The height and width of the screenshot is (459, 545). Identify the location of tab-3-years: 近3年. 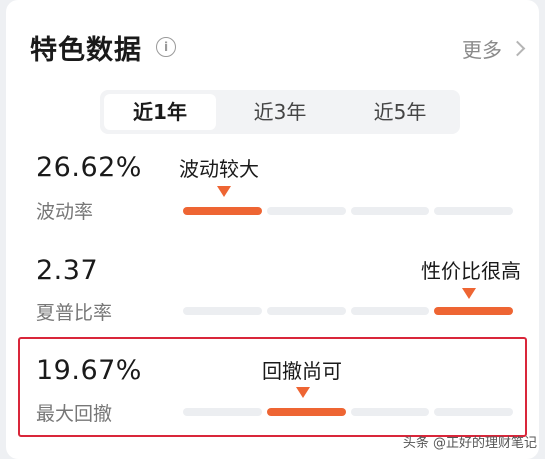
(280, 112).